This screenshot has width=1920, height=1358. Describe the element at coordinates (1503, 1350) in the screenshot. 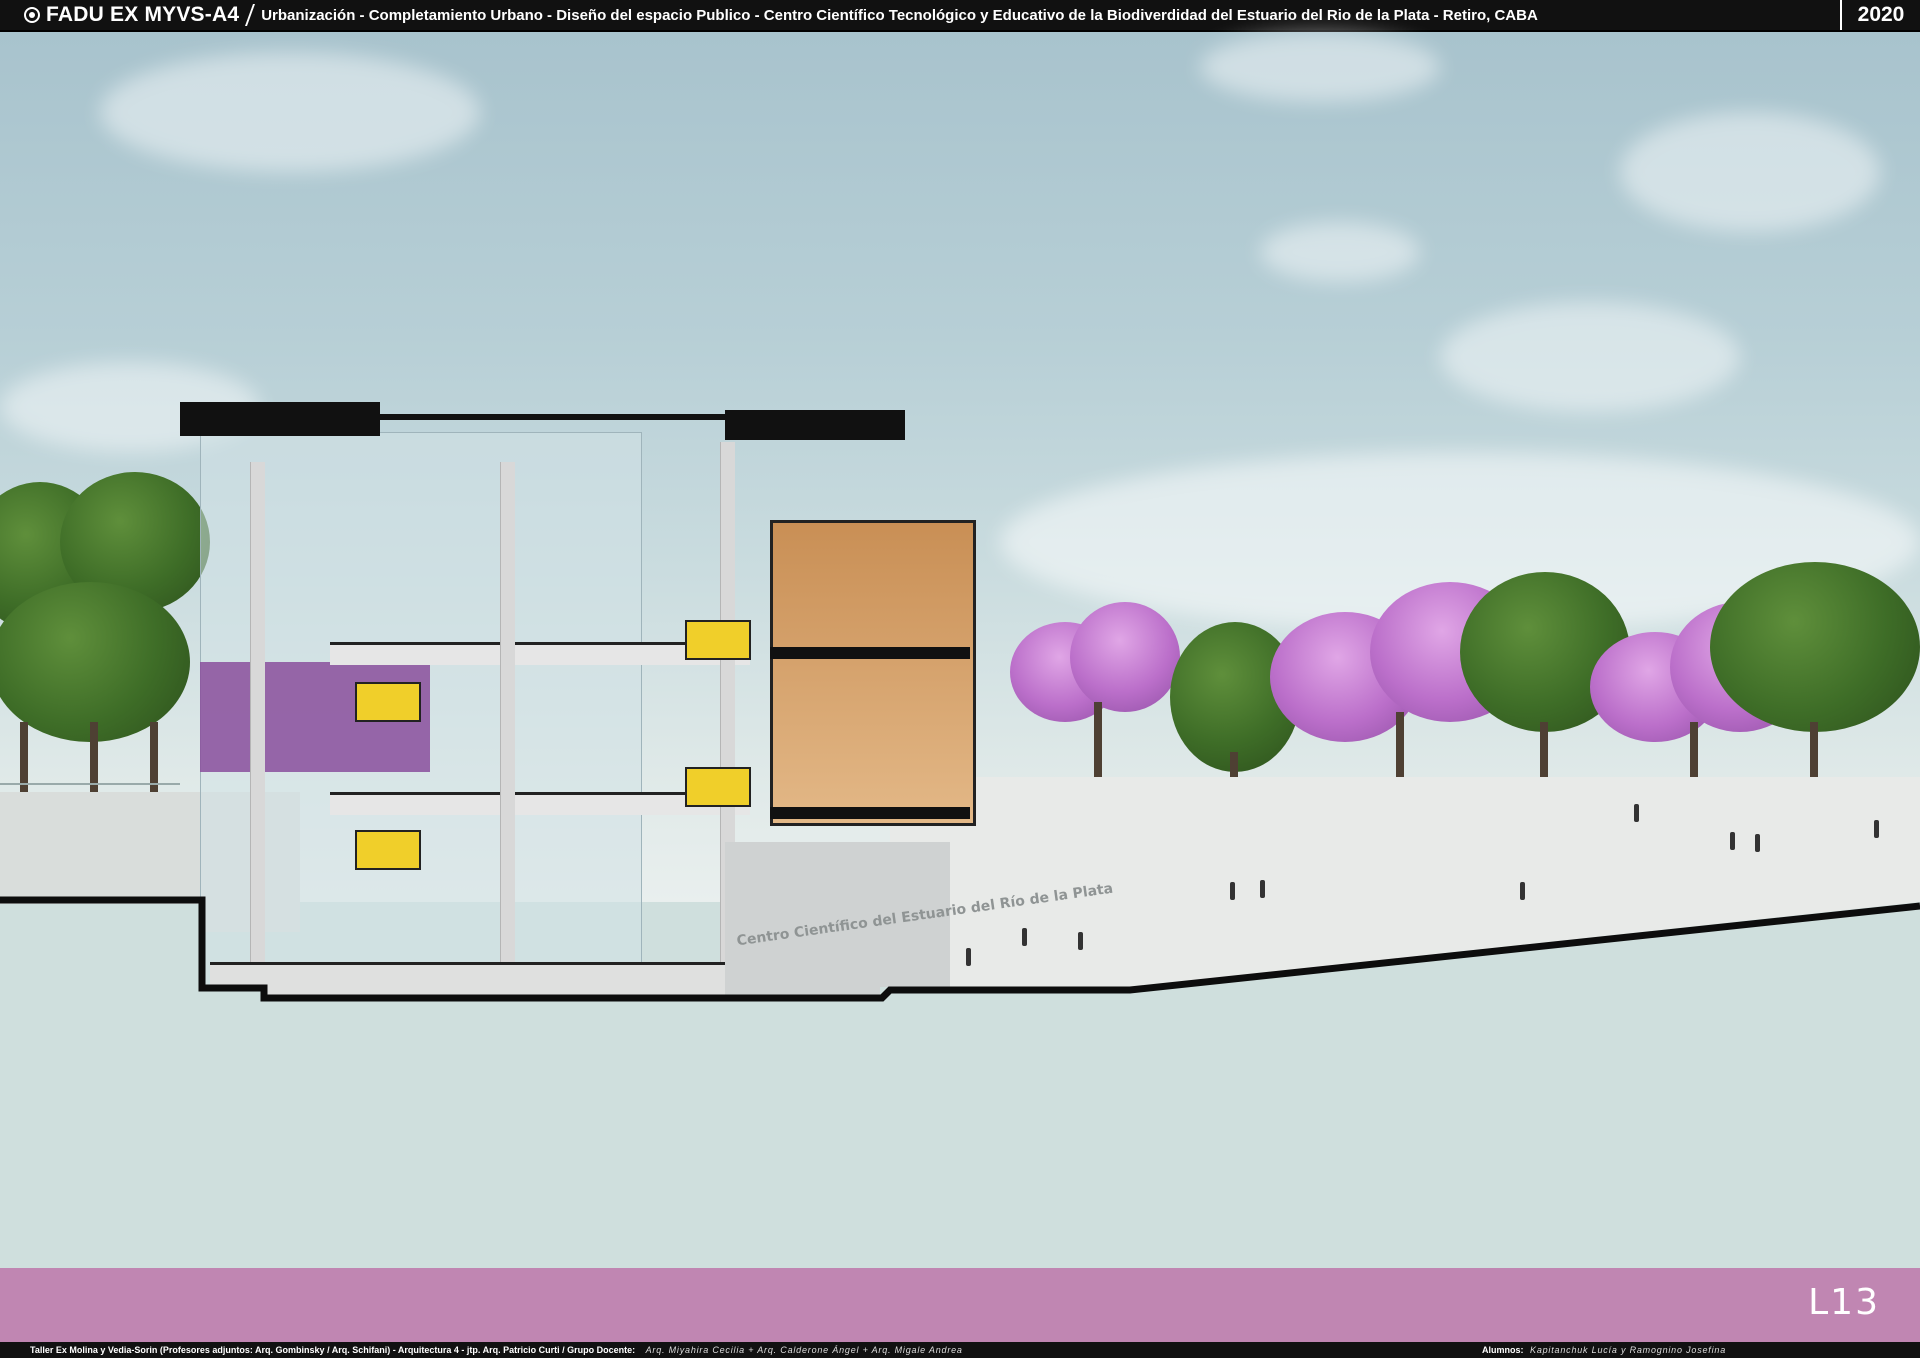

I see `alumnos-label: Alumnos:` at that location.